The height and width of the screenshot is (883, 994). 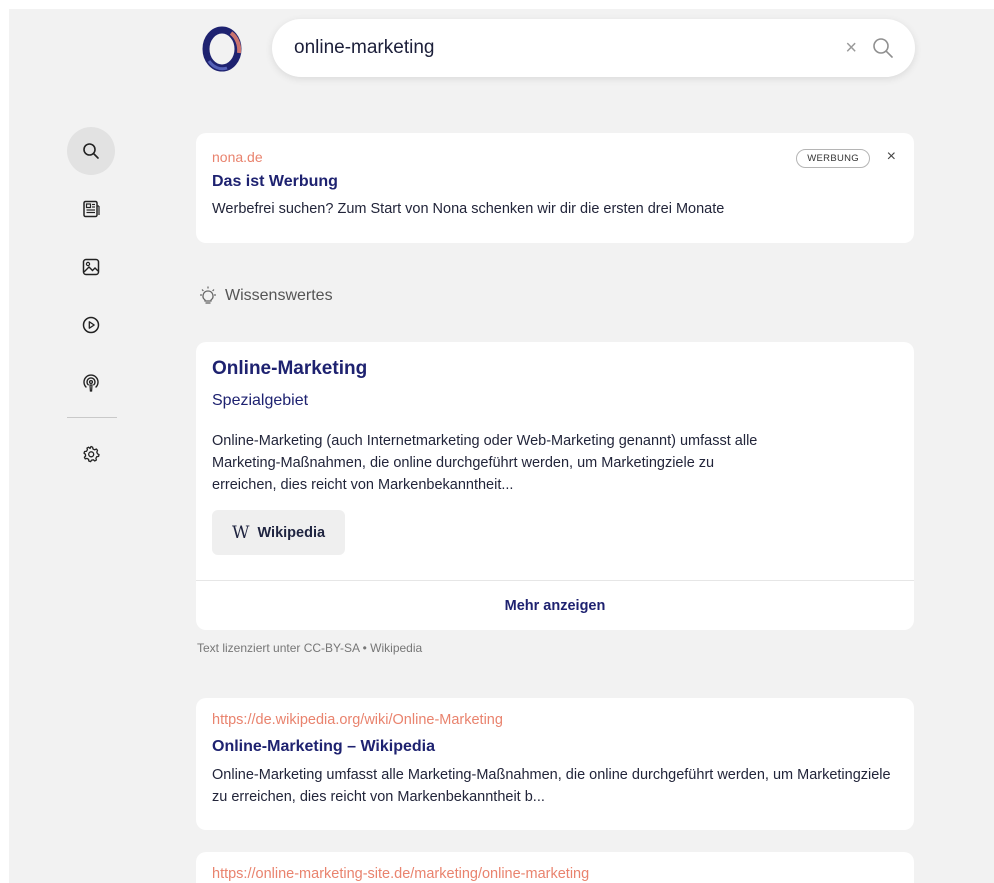 I want to click on knowledge-section-label: Wissenswertes, so click(x=265, y=296).